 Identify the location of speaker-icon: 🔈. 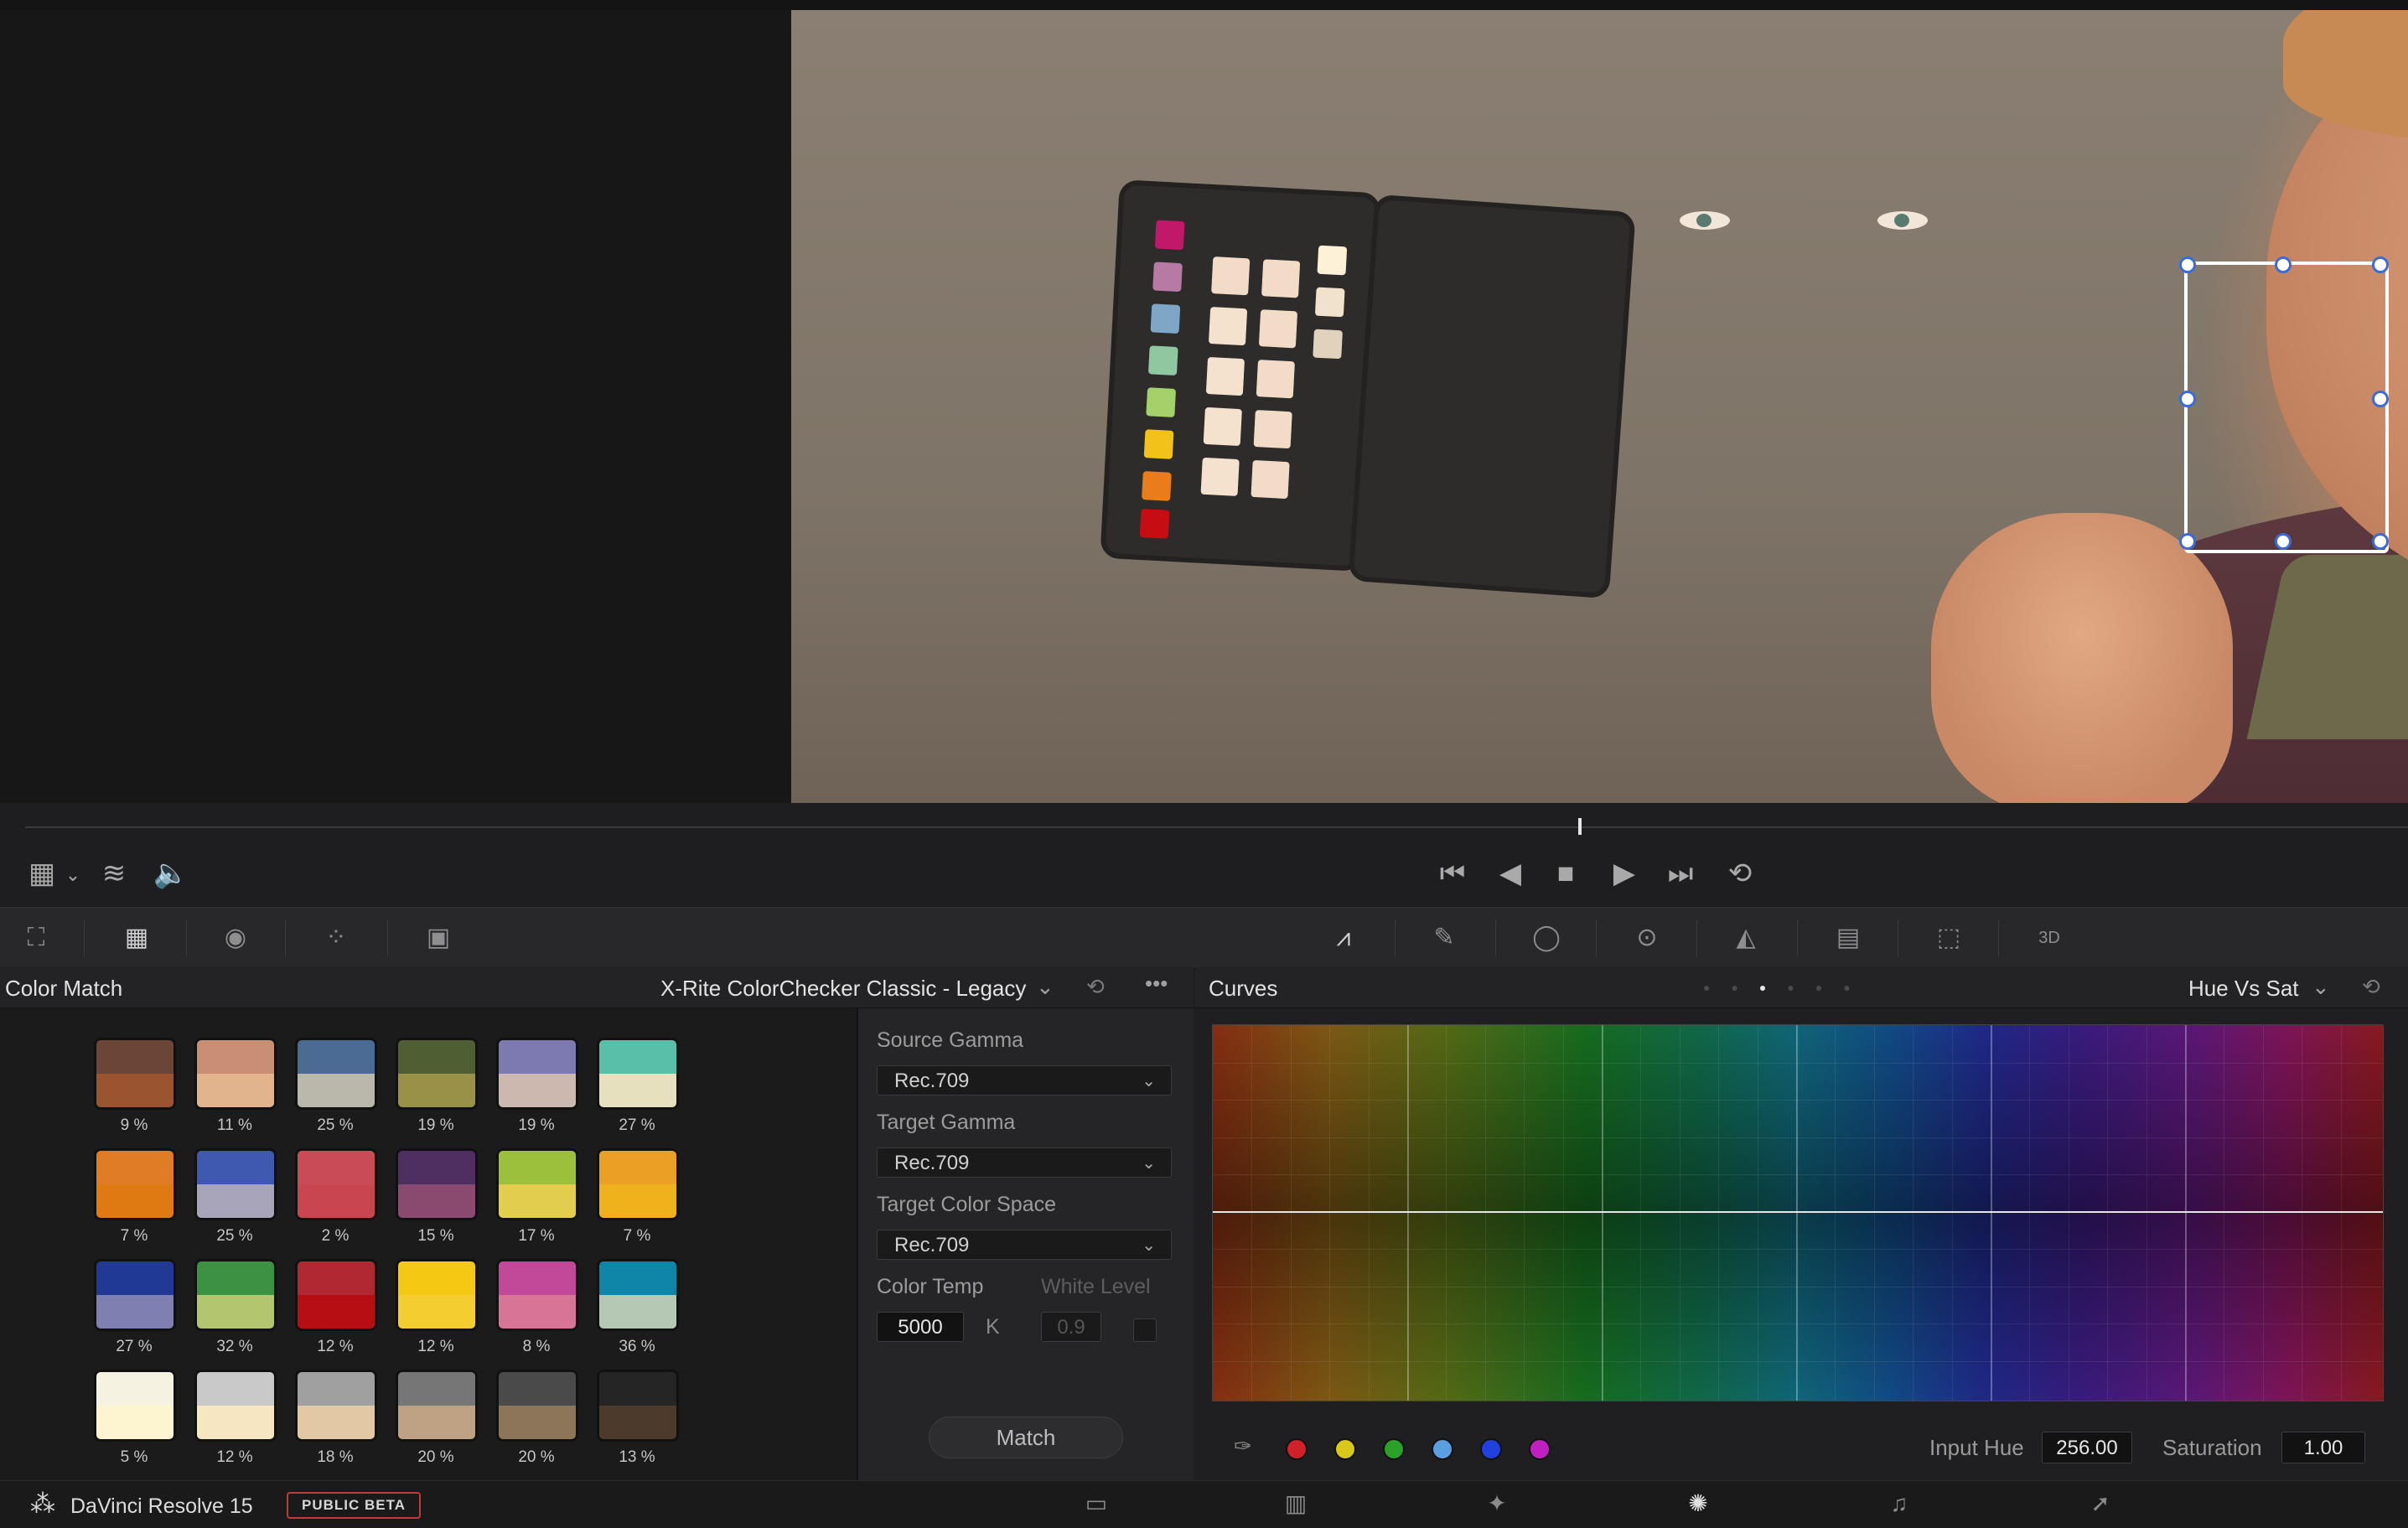
(171, 873).